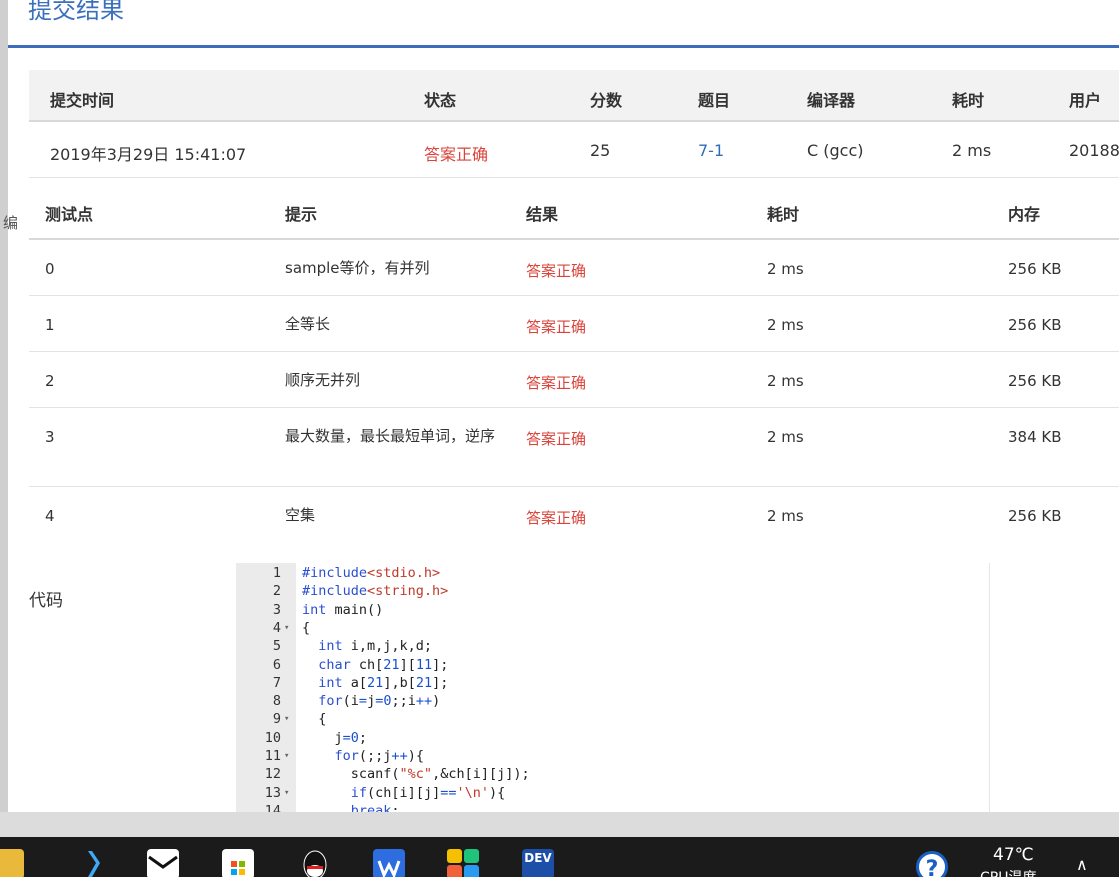 Image resolution: width=1119 pixels, height=877 pixels. I want to click on table-row: 2 顺序无并列 答案正确 2 ms 256 KB, so click(574, 380).